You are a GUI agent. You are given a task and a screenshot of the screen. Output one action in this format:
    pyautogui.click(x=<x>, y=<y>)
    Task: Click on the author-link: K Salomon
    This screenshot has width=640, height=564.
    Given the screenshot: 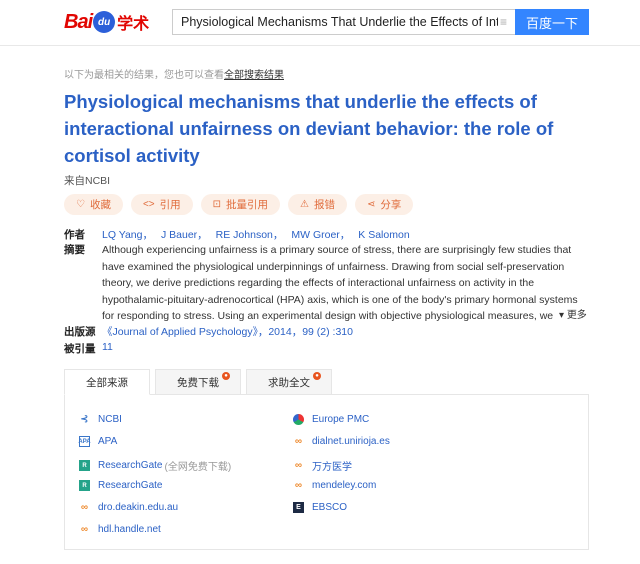 What is the action you would take?
    pyautogui.click(x=383, y=235)
    